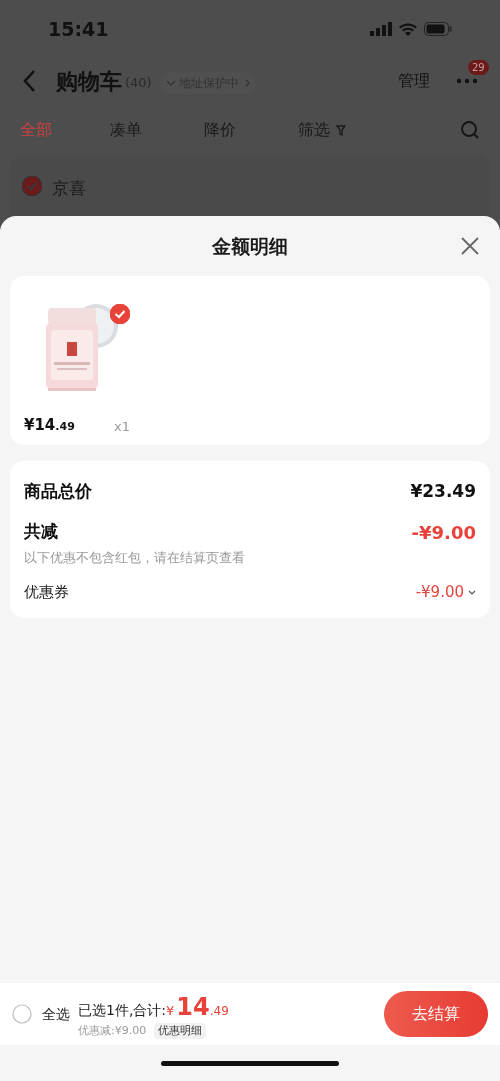 The height and width of the screenshot is (1081, 500). I want to click on signal-icon, so click(381, 29).